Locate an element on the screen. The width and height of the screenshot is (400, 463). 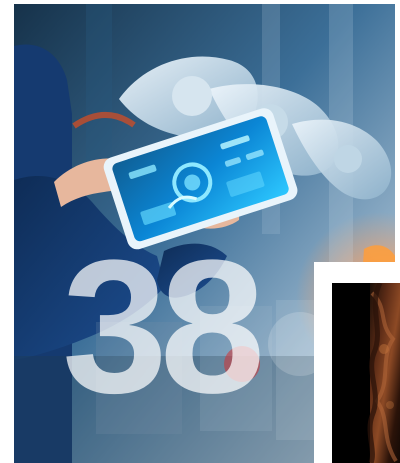
inset-image is located at coordinates (366, 373).